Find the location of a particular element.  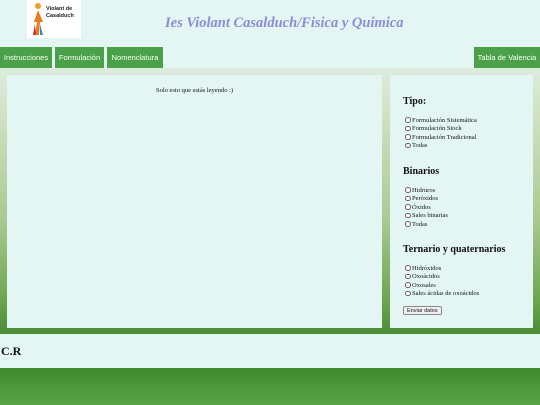

nav-tabla-valencia: Tabla de Valencia is located at coordinates (507, 57).